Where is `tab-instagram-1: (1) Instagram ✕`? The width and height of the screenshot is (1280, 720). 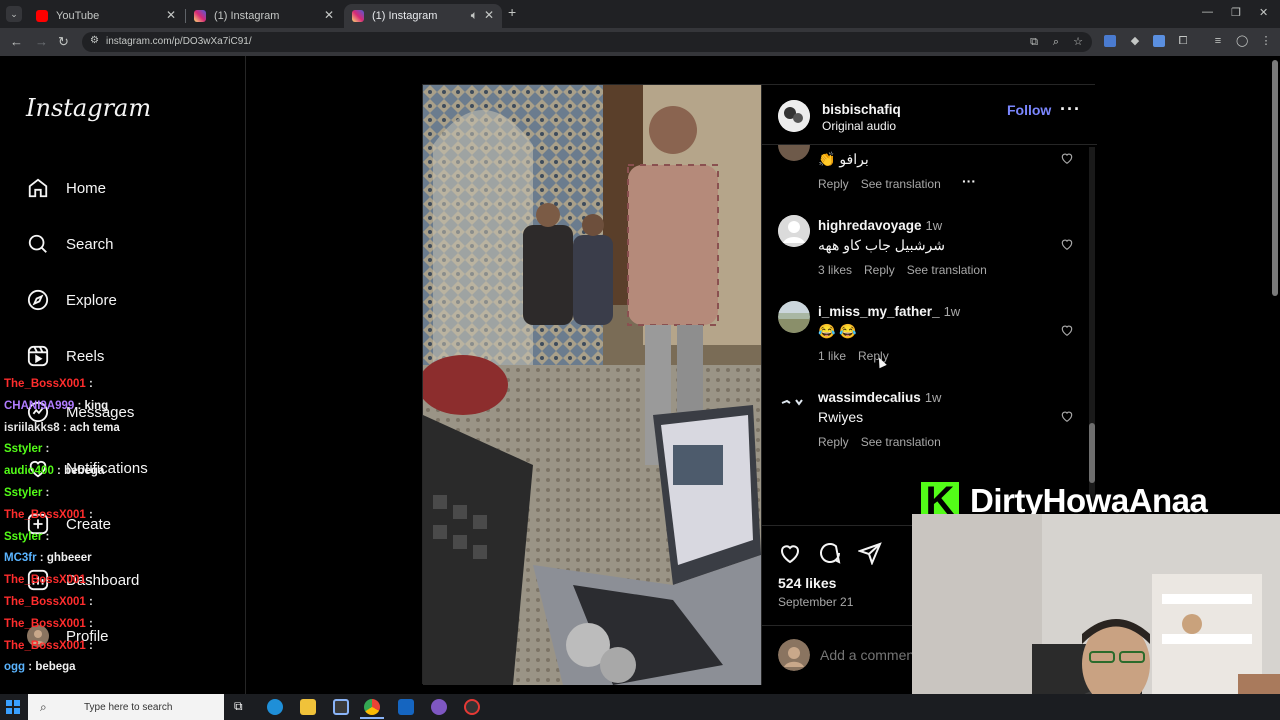
tab-instagram-1: (1) Instagram ✕ is located at coordinates (264, 16).